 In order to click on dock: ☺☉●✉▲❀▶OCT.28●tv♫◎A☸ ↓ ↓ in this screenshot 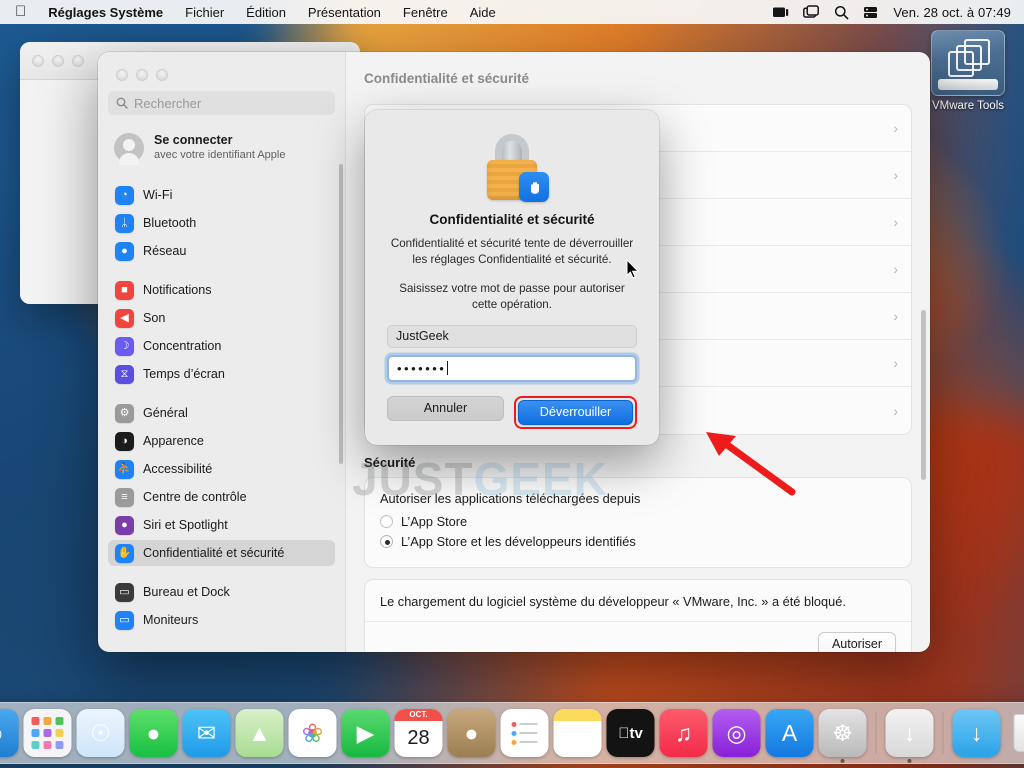, I will do `click(512, 733)`.